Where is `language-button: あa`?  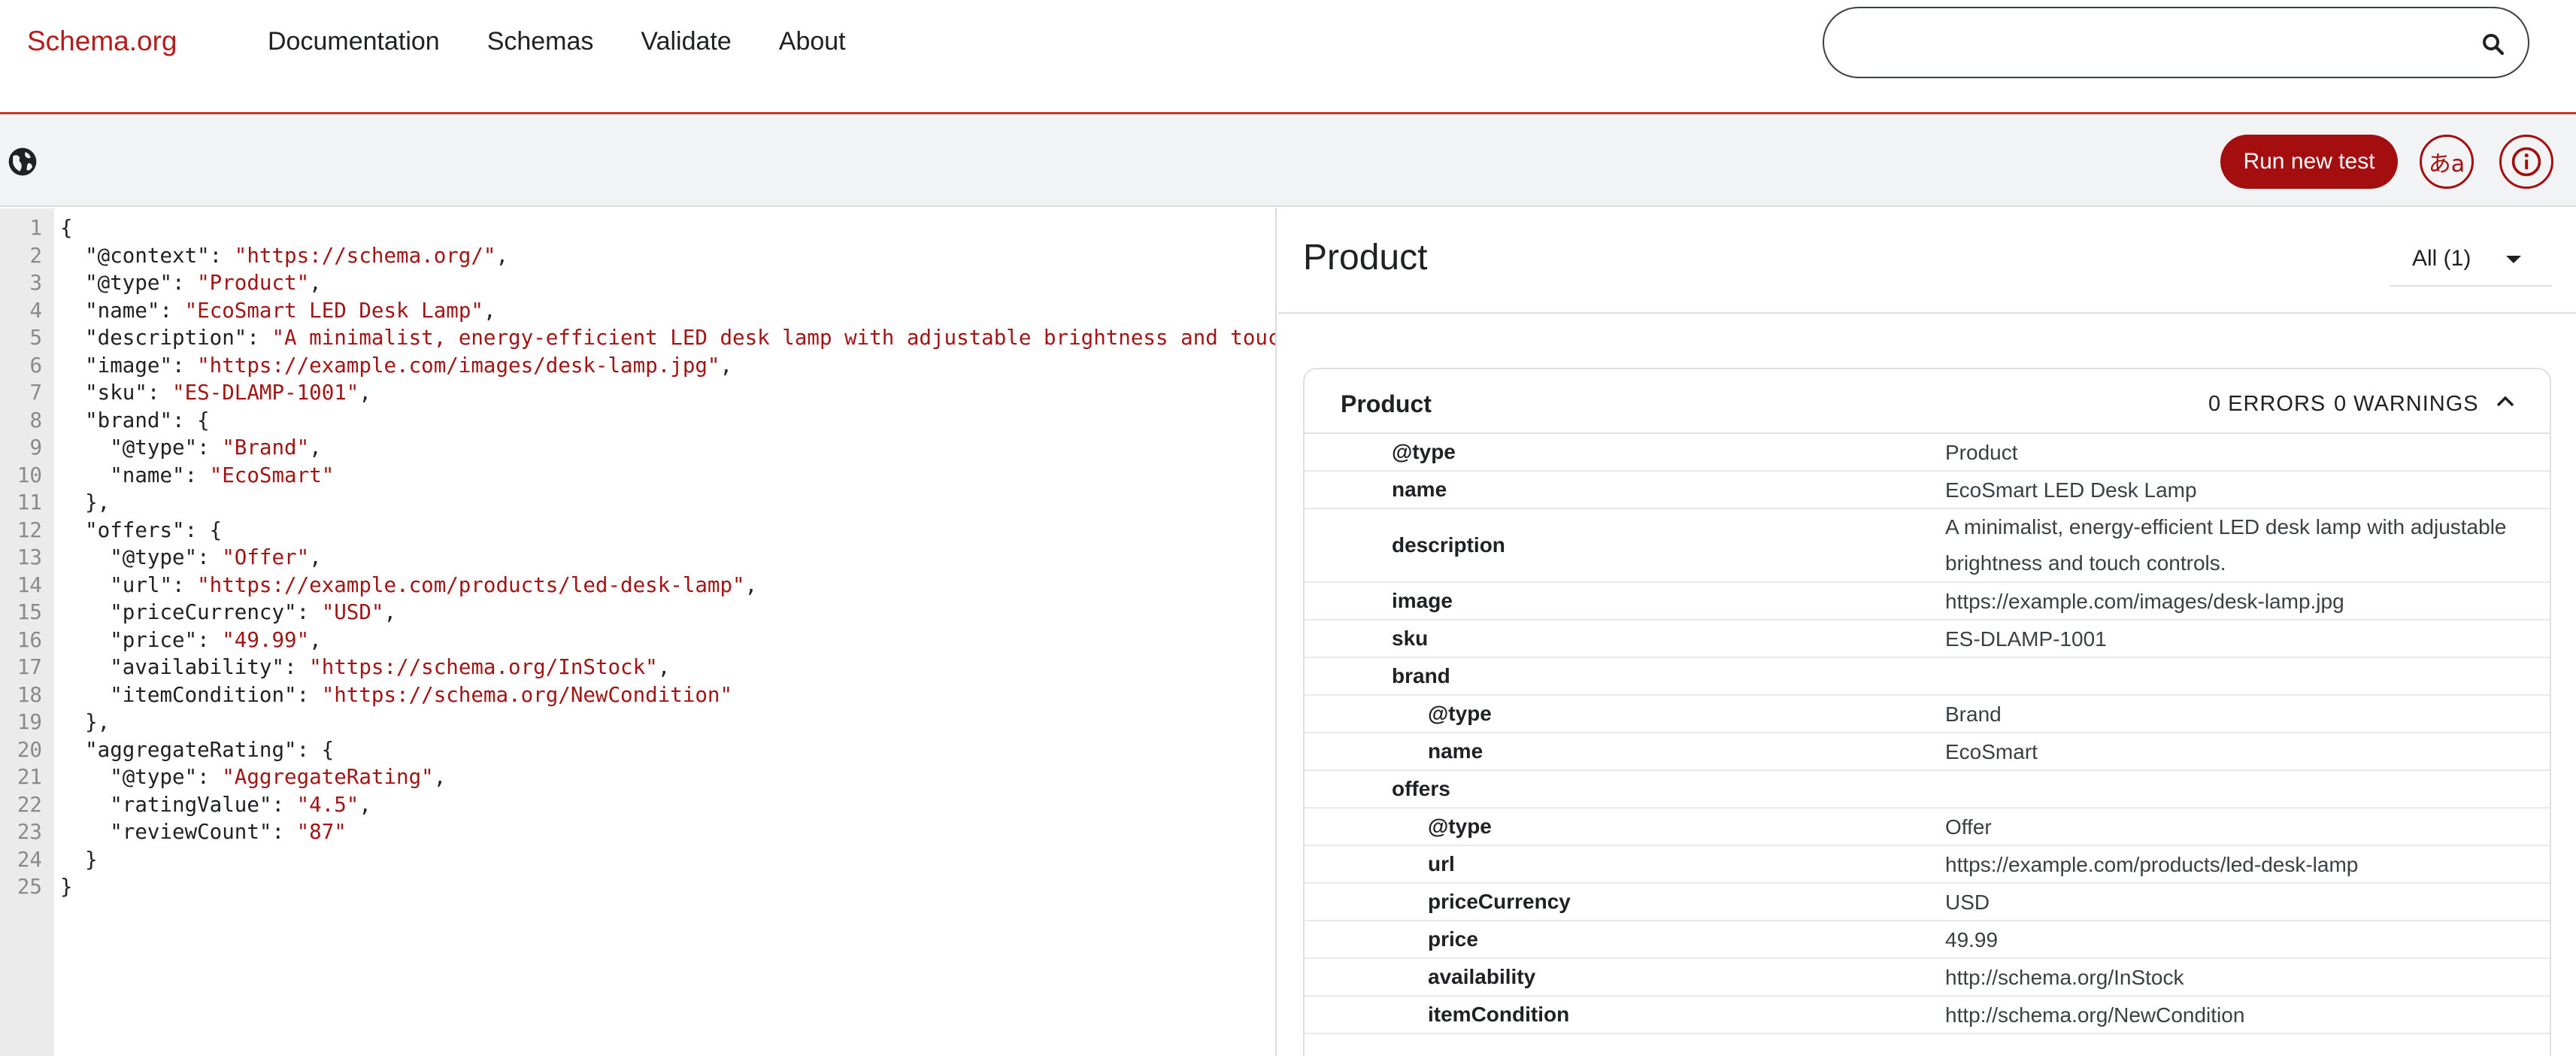 language-button: あa is located at coordinates (2447, 162).